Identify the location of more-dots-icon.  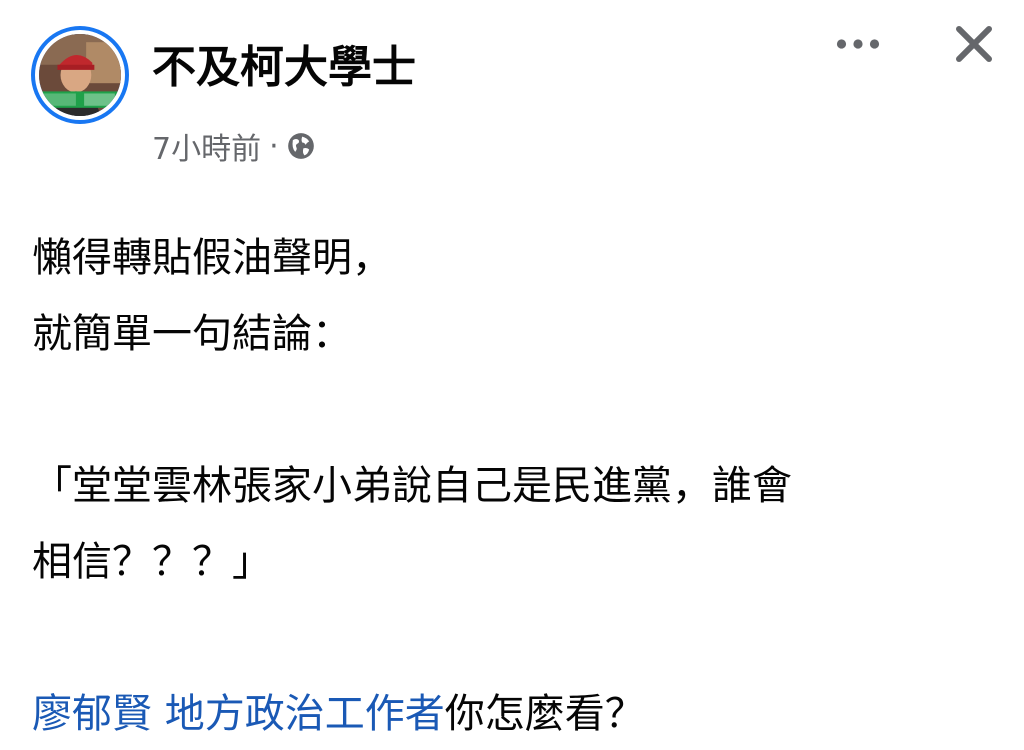
(858, 44).